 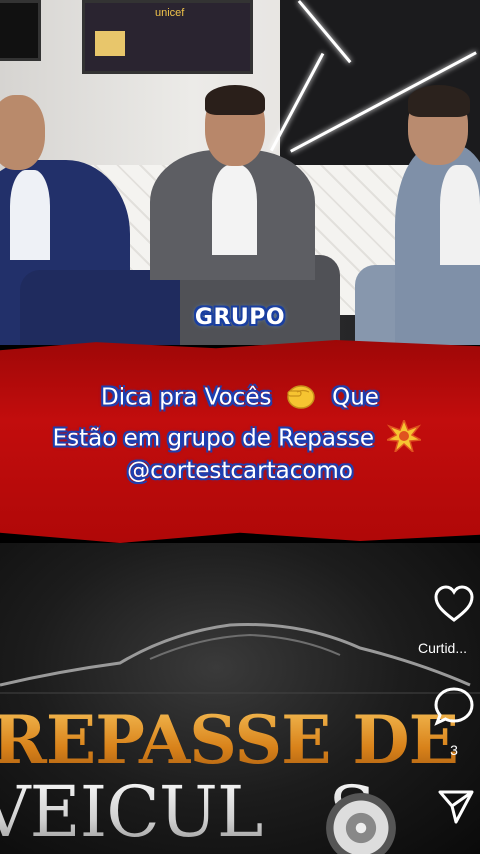 What do you see at coordinates (170, 13) in the screenshot?
I see `frame-logo-text: unicef` at bounding box center [170, 13].